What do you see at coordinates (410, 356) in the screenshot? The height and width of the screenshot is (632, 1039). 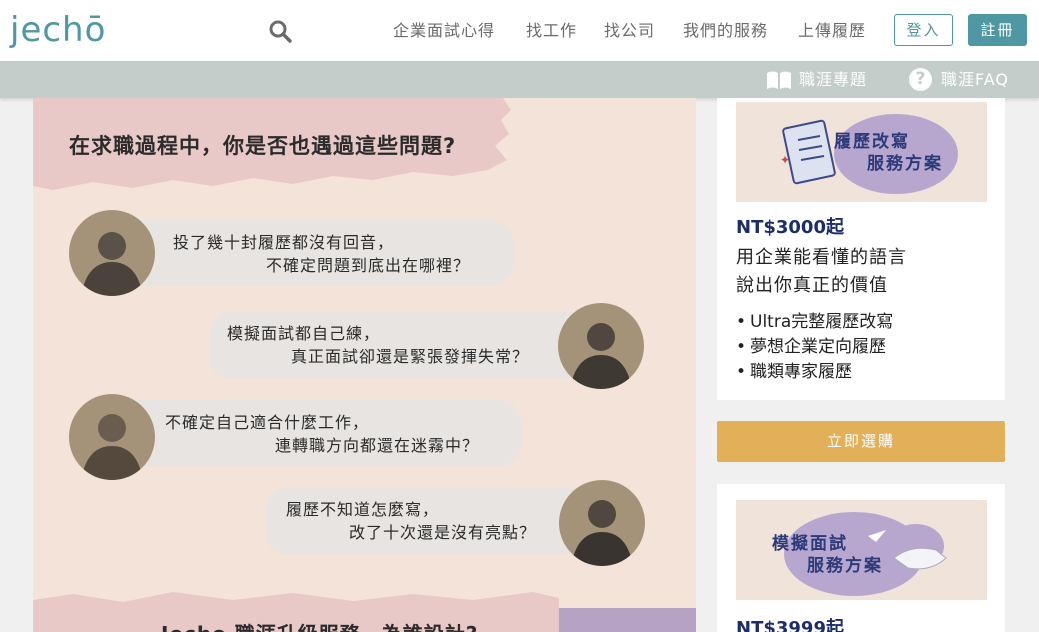 I see `bubble-line: 真正面試卻還是緊張發揮失常？` at bounding box center [410, 356].